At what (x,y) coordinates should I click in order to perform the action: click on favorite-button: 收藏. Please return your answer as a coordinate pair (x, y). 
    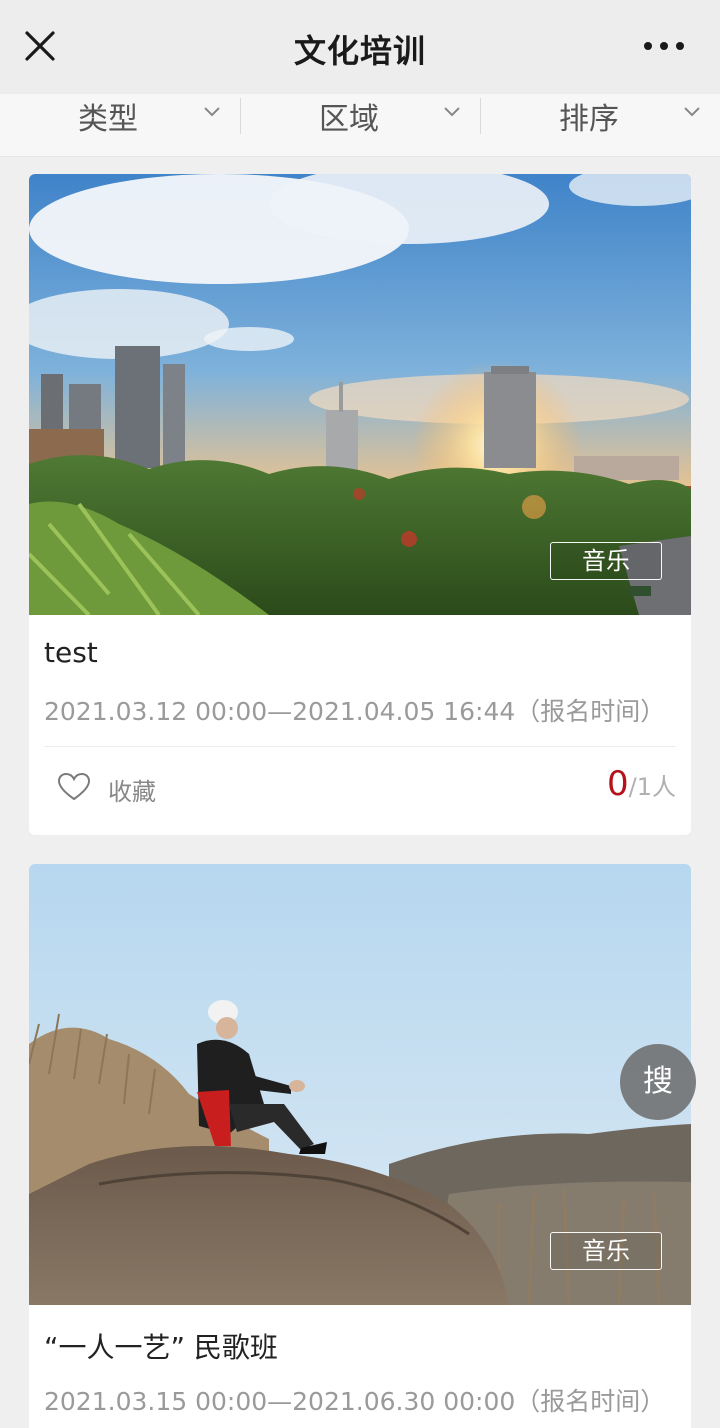
    Looking at the image, I should click on (127, 788).